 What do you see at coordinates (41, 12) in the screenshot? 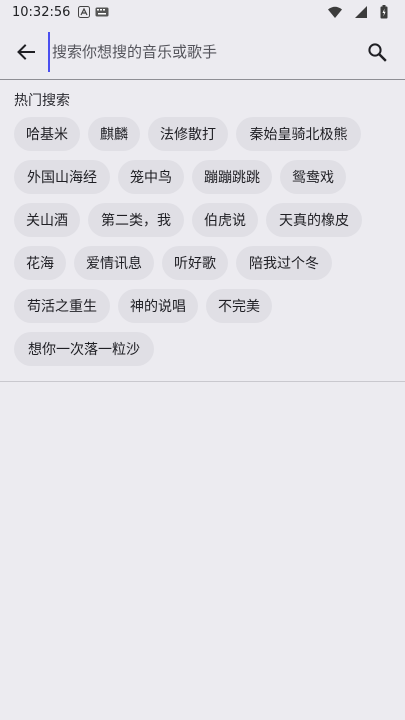
I see `status-time: 10:32:56` at bounding box center [41, 12].